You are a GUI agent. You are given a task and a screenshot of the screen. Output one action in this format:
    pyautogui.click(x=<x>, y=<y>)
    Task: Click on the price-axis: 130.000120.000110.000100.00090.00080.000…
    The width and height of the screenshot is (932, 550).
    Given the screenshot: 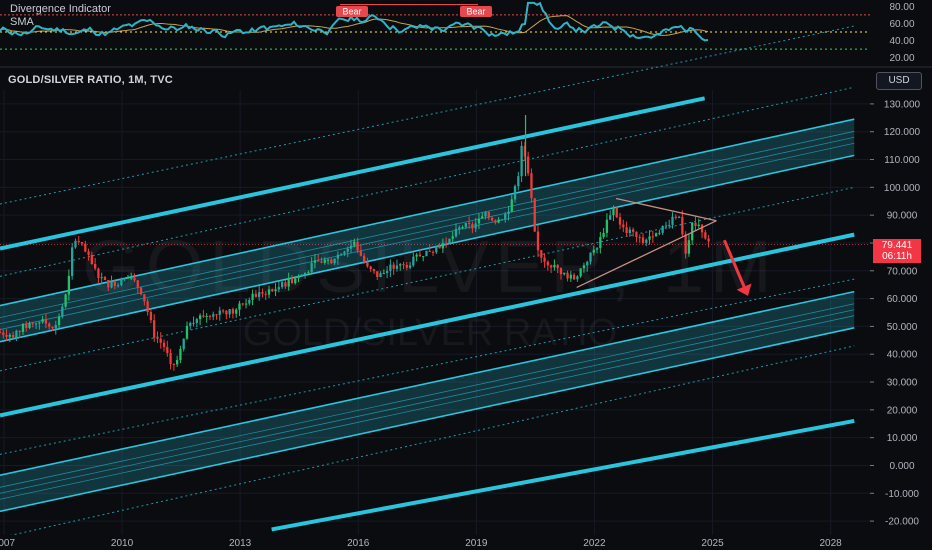 What is the action you would take?
    pyautogui.click(x=901, y=301)
    